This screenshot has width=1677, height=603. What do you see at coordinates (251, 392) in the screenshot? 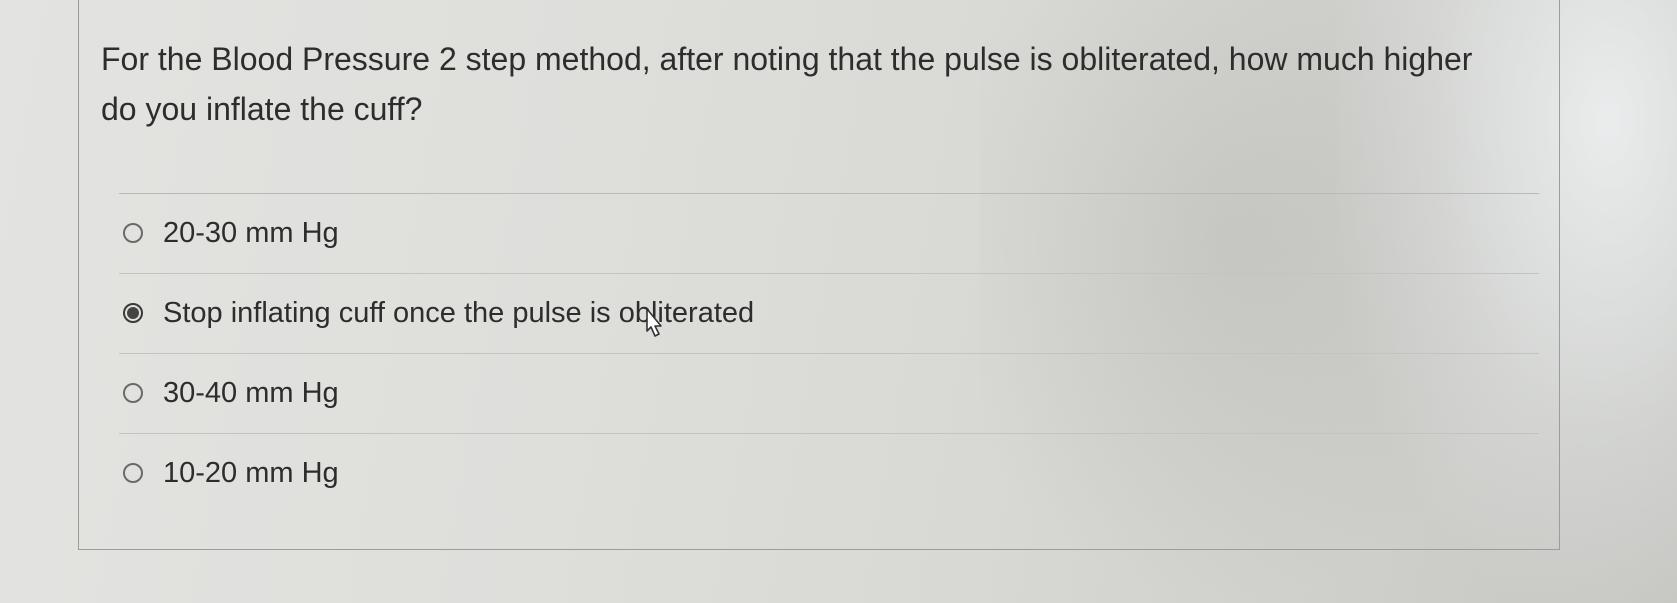
I see `answer-label: 30-40 mm Hg` at bounding box center [251, 392].